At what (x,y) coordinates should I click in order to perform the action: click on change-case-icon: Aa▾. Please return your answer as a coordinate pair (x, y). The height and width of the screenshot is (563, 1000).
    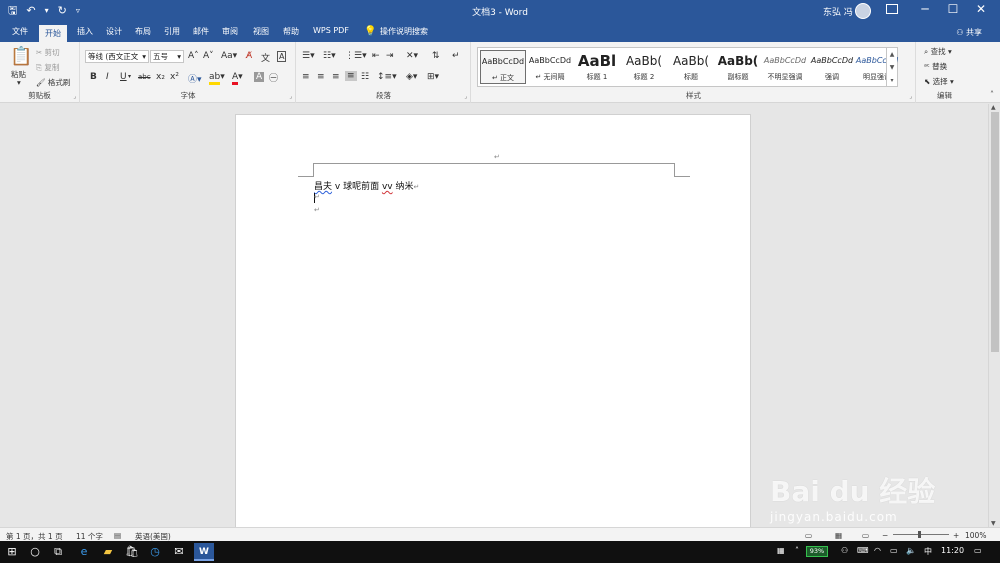
    Looking at the image, I should click on (229, 56).